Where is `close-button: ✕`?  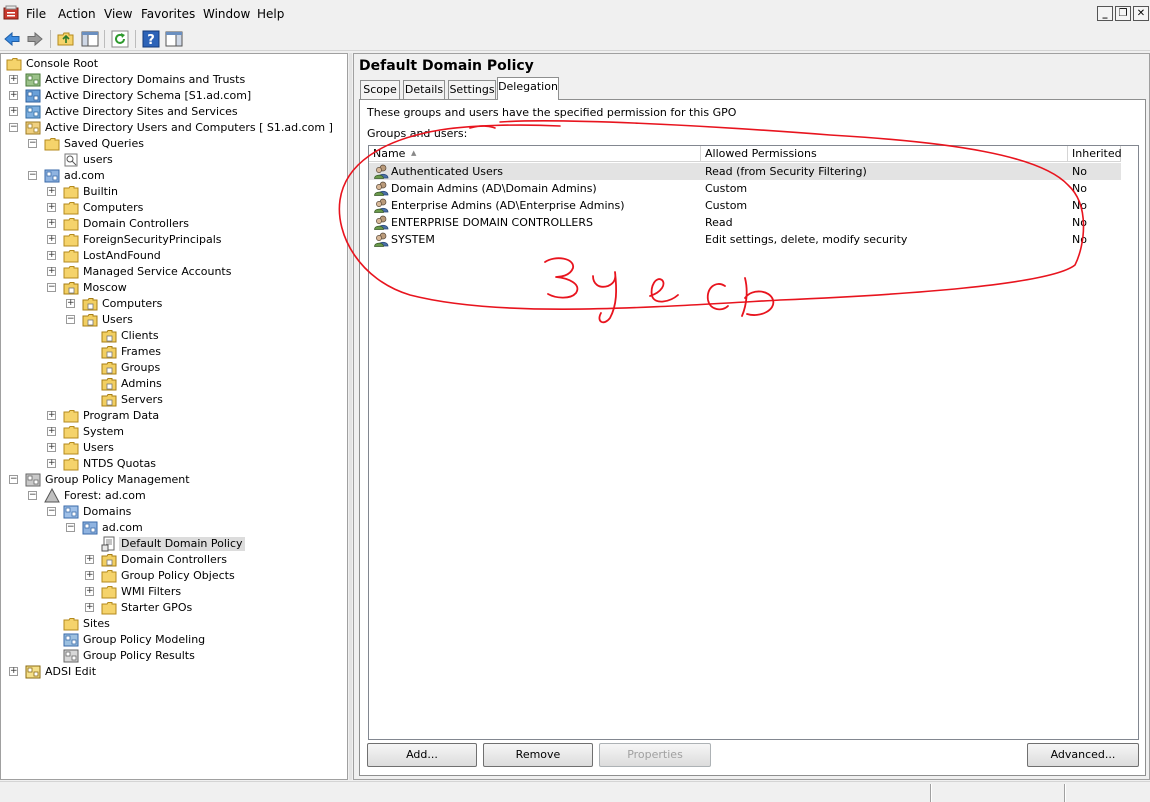
close-button: ✕ is located at coordinates (1141, 13).